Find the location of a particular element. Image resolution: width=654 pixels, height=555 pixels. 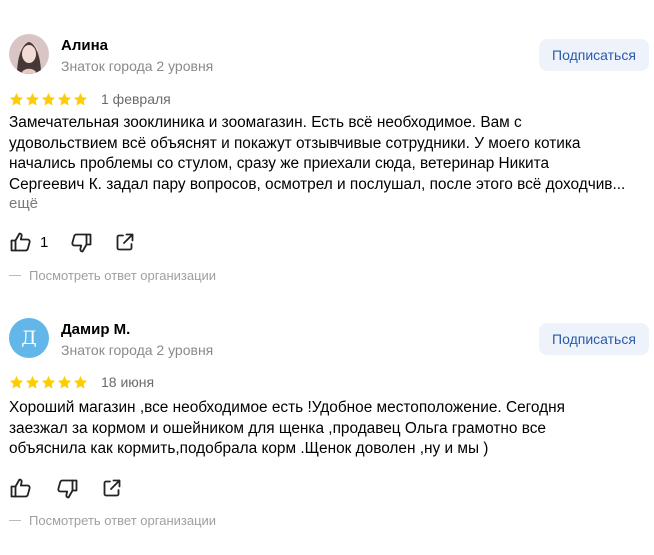

review-date: 1 февраля is located at coordinates (136, 99).